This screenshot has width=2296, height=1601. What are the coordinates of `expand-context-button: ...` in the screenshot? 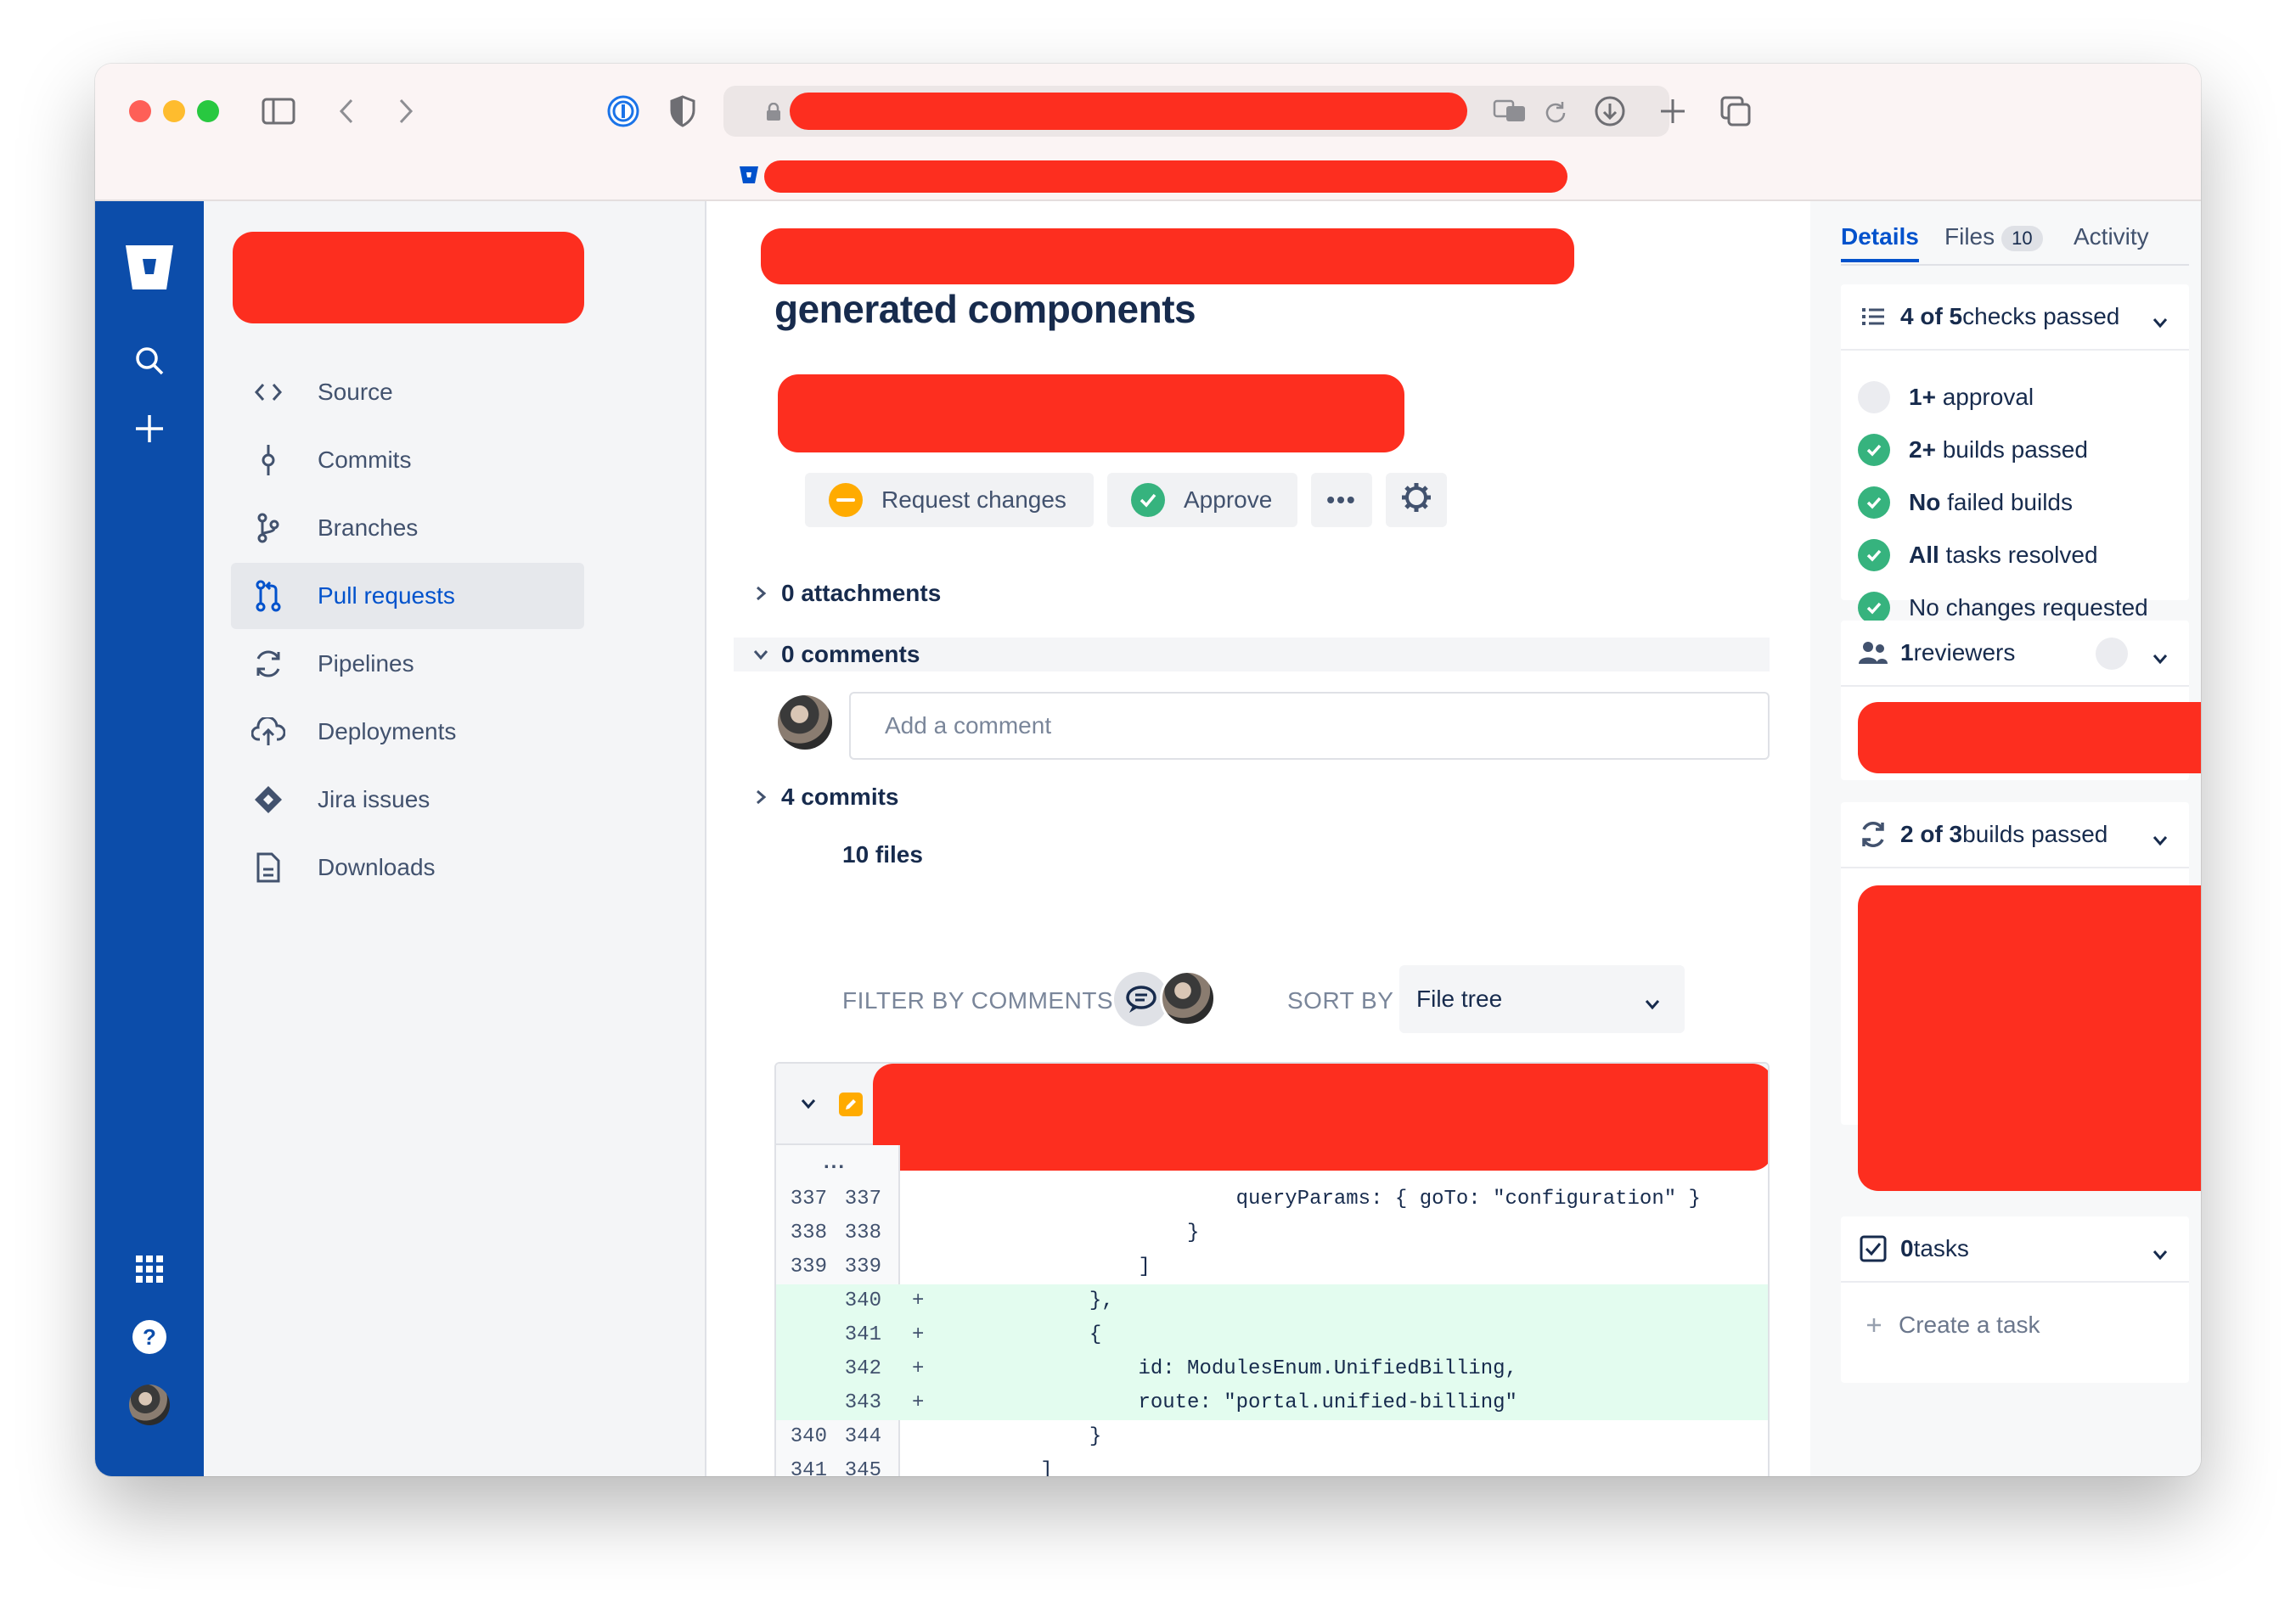 It's located at (835, 1162).